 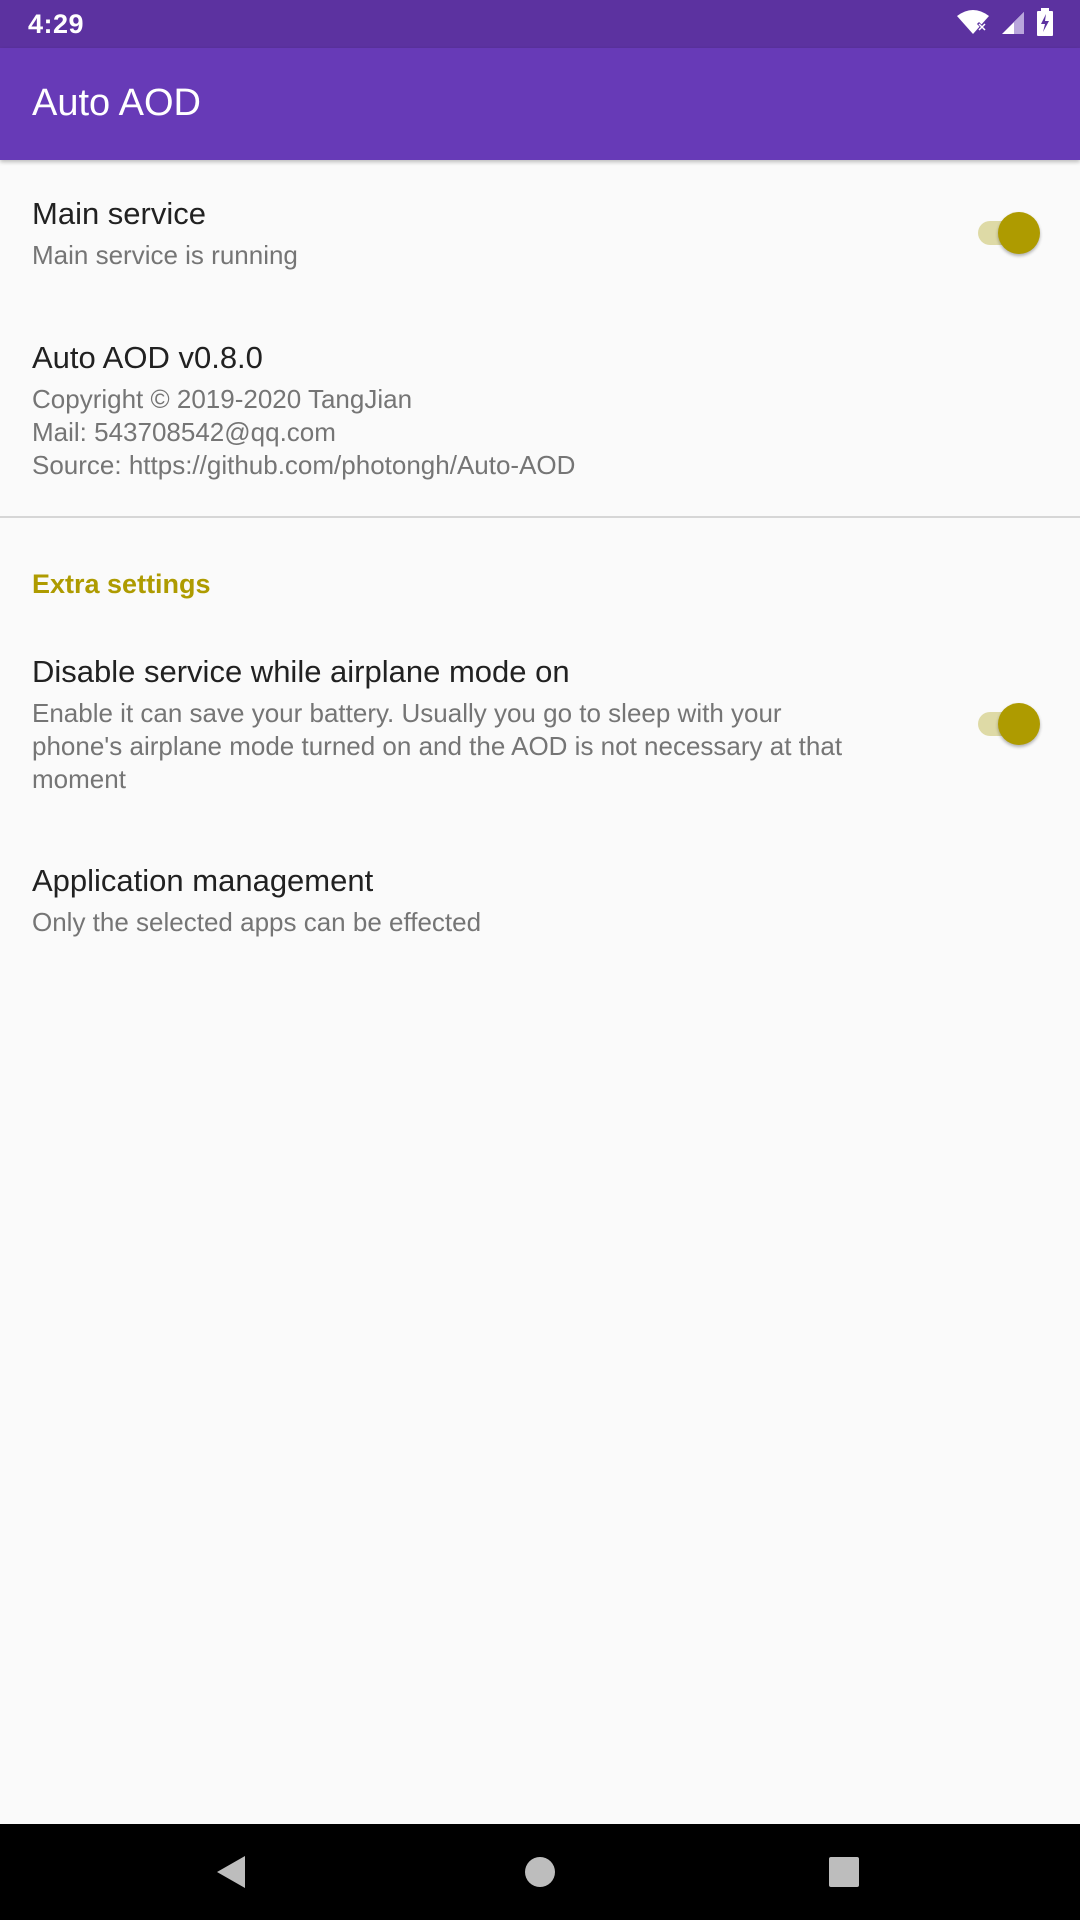 I want to click on airplane-mode-switch, so click(x=1008, y=723).